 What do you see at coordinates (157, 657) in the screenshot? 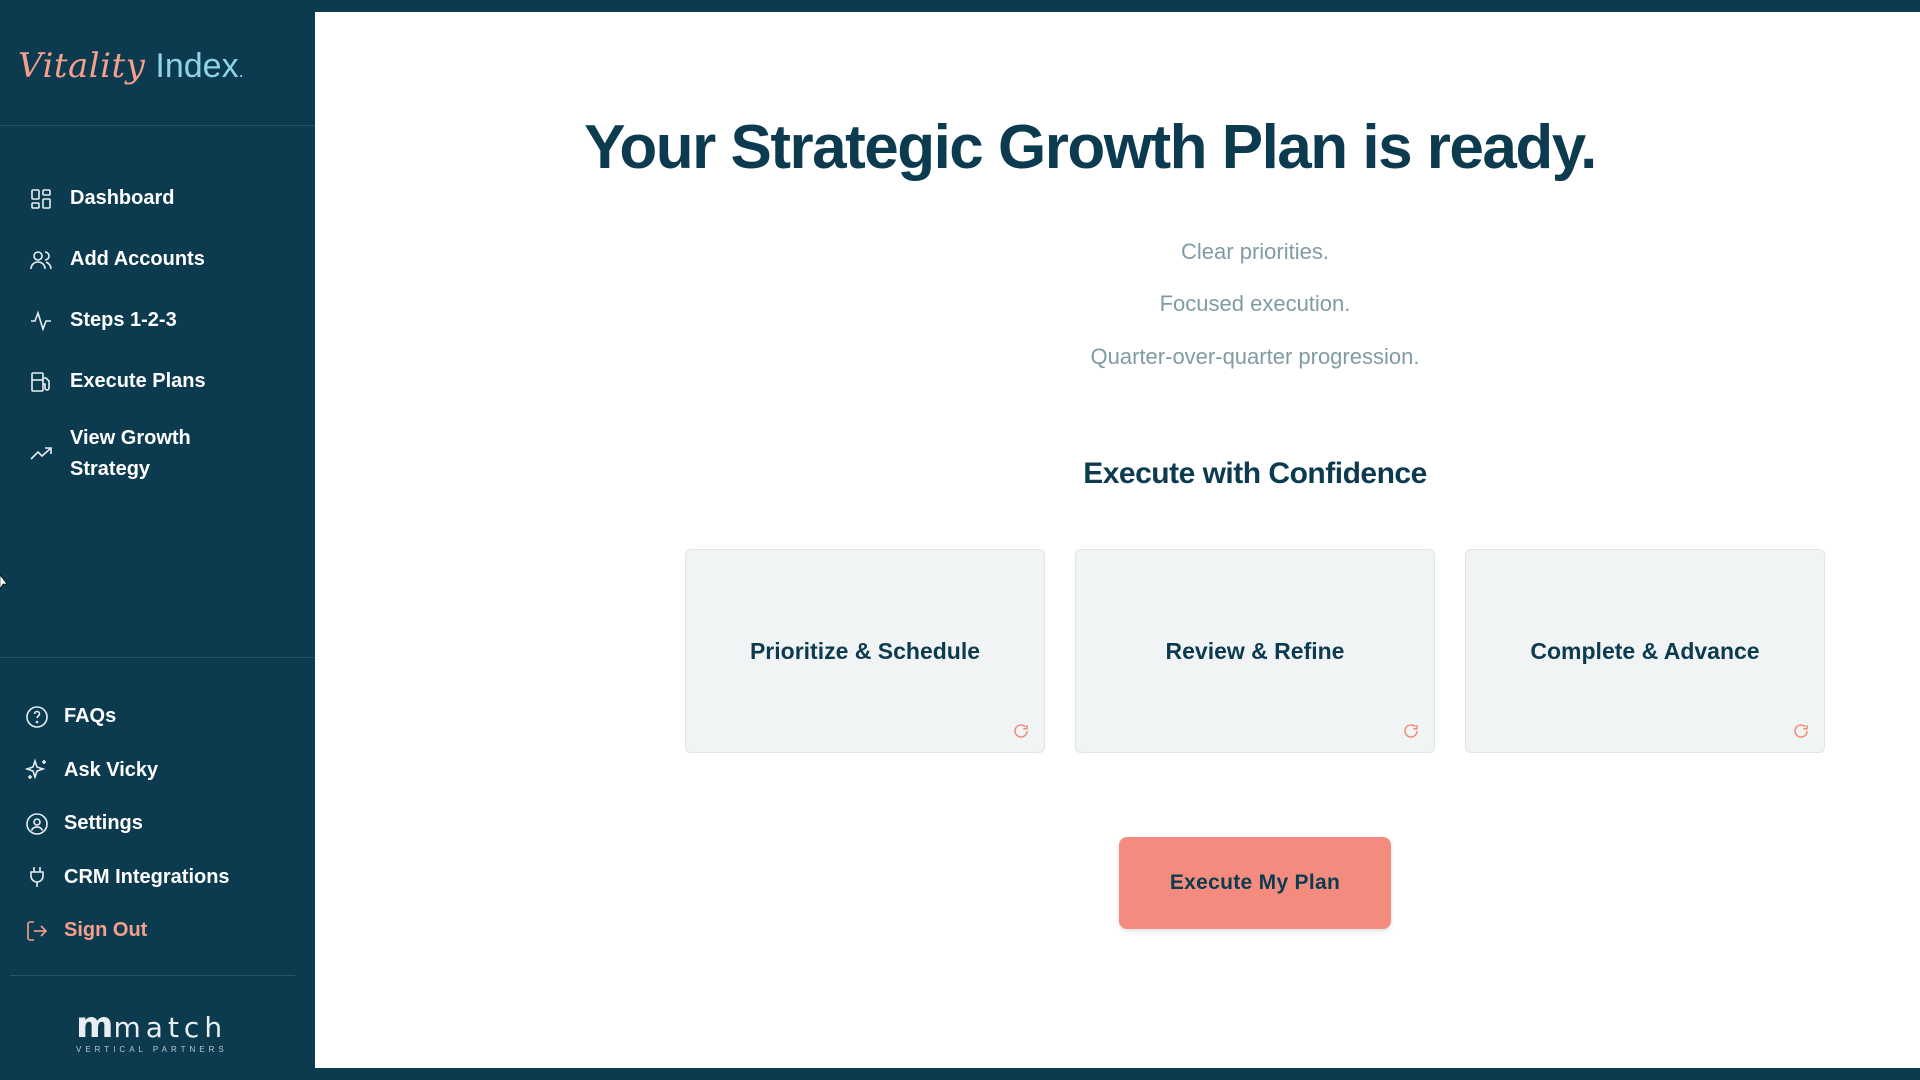
I see `sidebar-divider-middle` at bounding box center [157, 657].